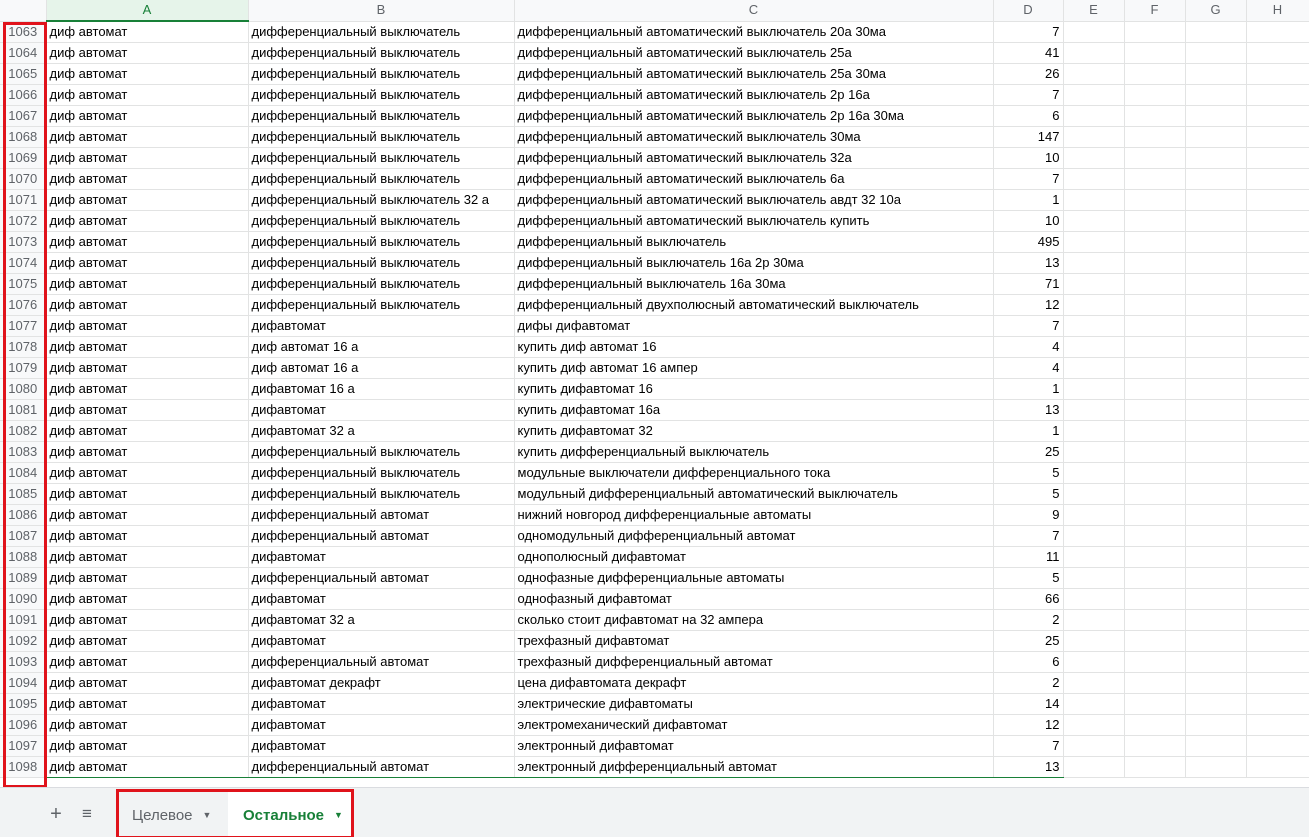  Describe the element at coordinates (23, 263) in the screenshot. I see `row-number: 1074` at that location.